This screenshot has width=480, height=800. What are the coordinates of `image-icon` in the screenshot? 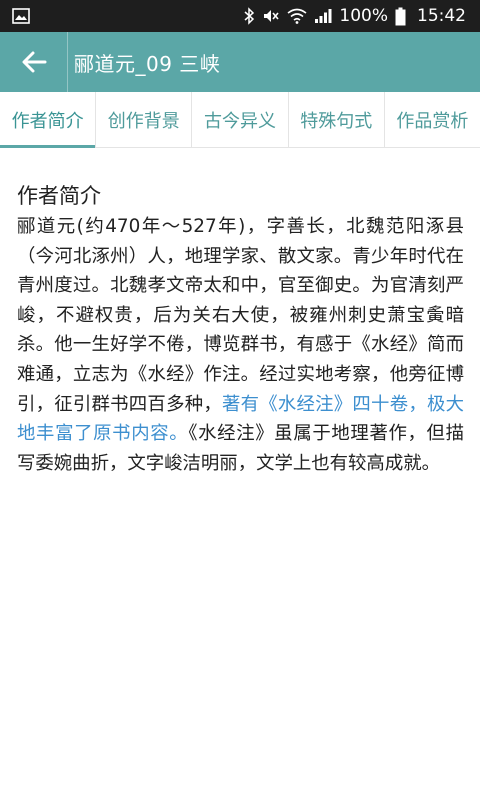 It's located at (21, 16).